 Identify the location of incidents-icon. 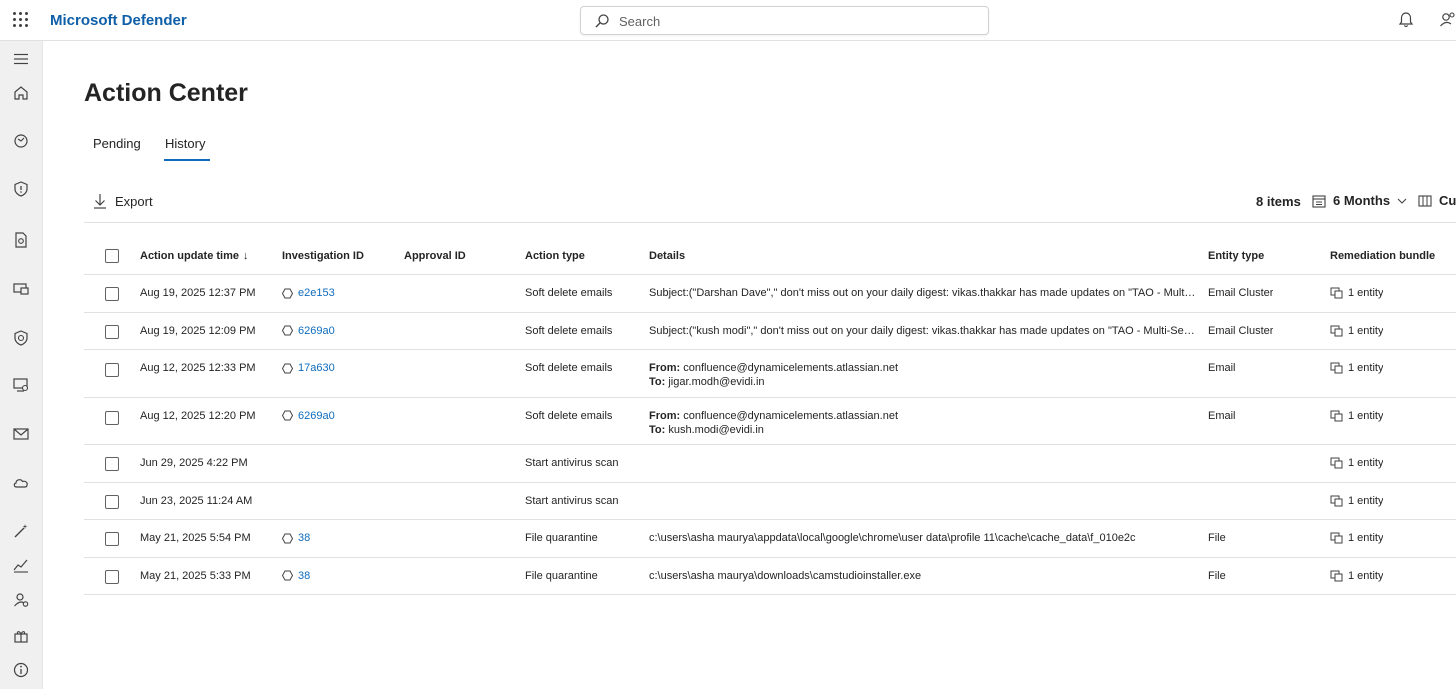
(21, 141).